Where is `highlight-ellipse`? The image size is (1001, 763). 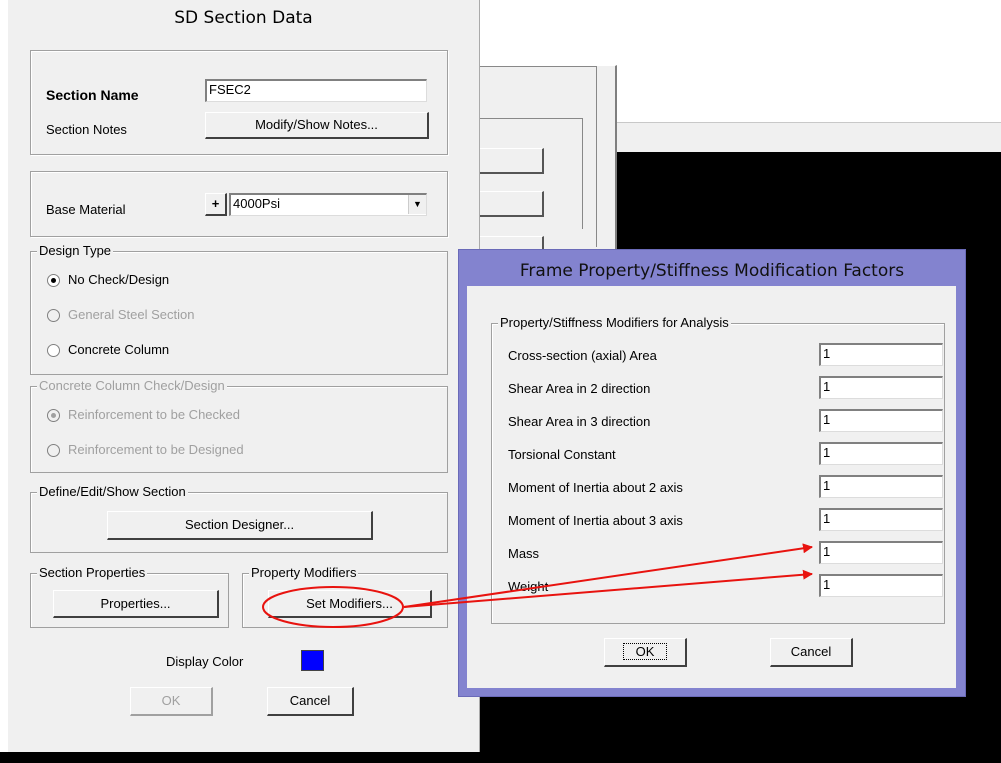 highlight-ellipse is located at coordinates (333, 607).